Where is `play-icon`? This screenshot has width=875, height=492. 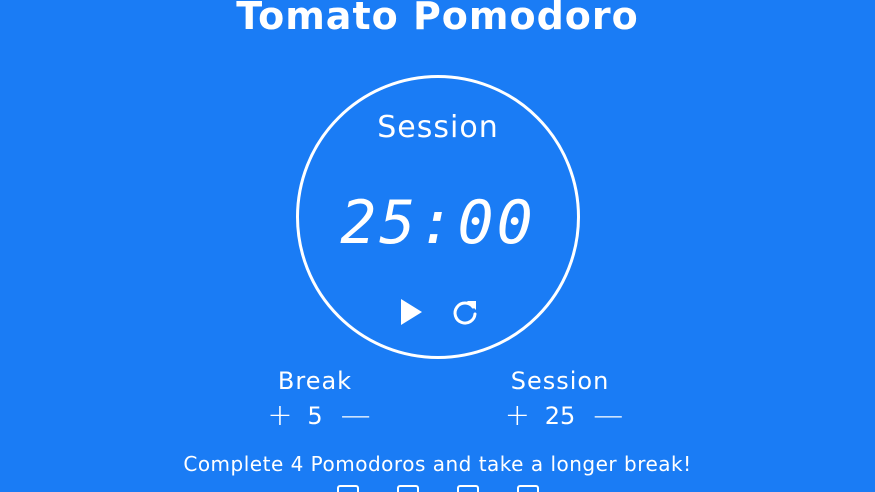
play-icon is located at coordinates (411, 312).